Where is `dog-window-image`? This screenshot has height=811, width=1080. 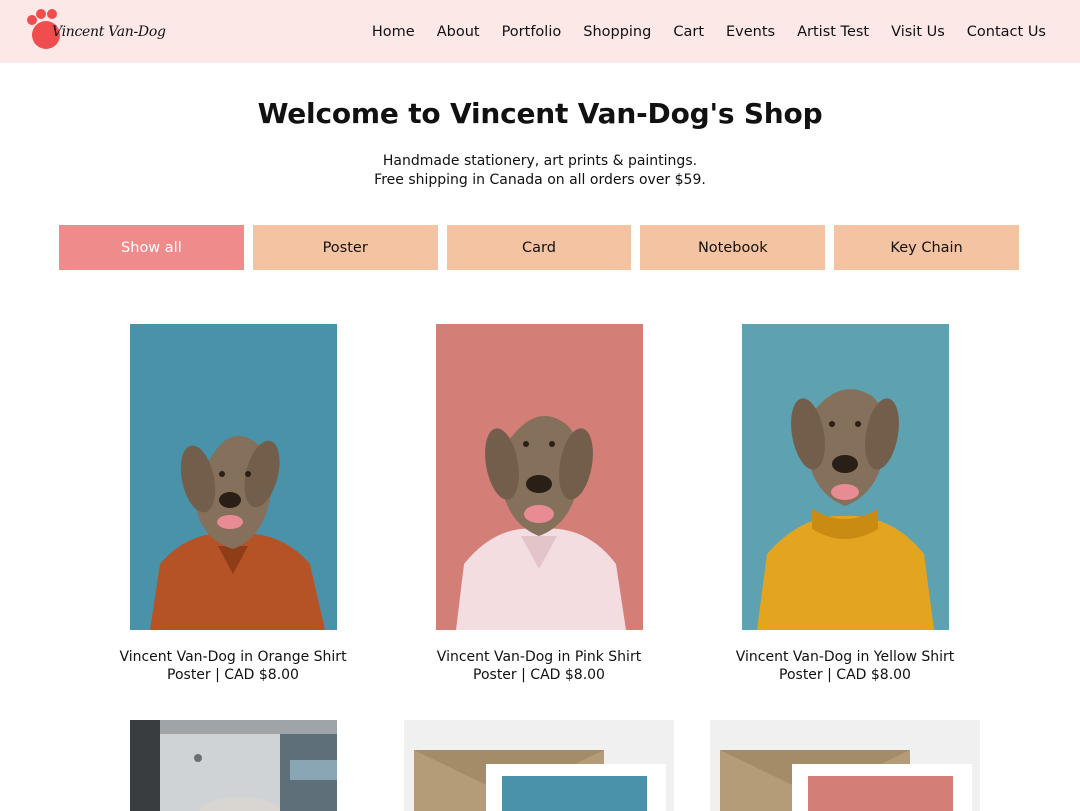
dog-window-image is located at coordinates (233, 765).